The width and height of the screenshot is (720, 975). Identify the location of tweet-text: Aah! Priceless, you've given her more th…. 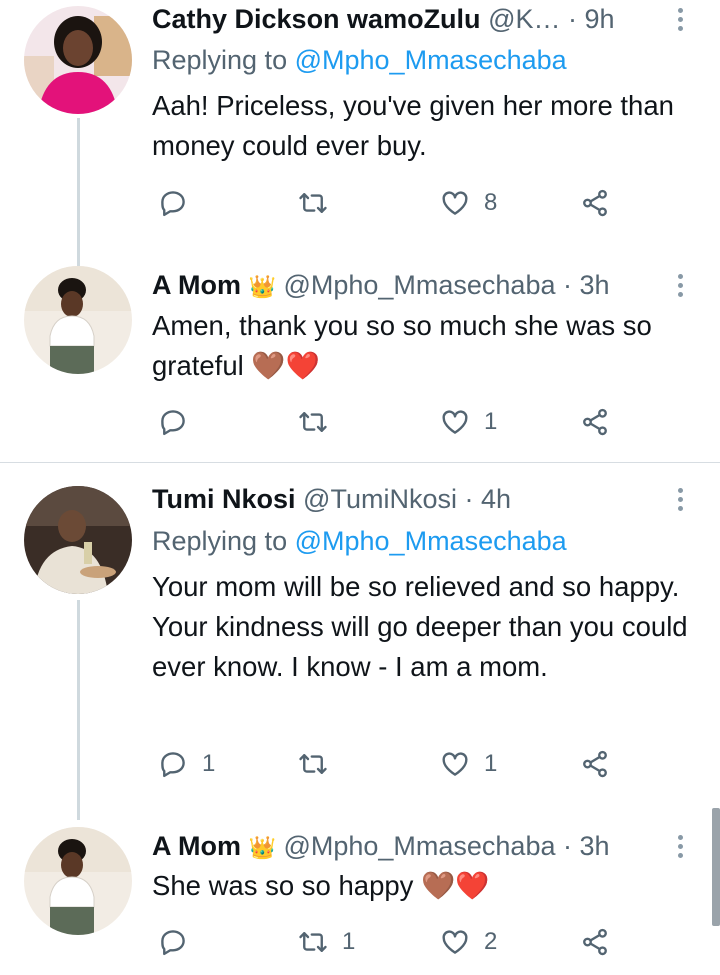
(413, 125).